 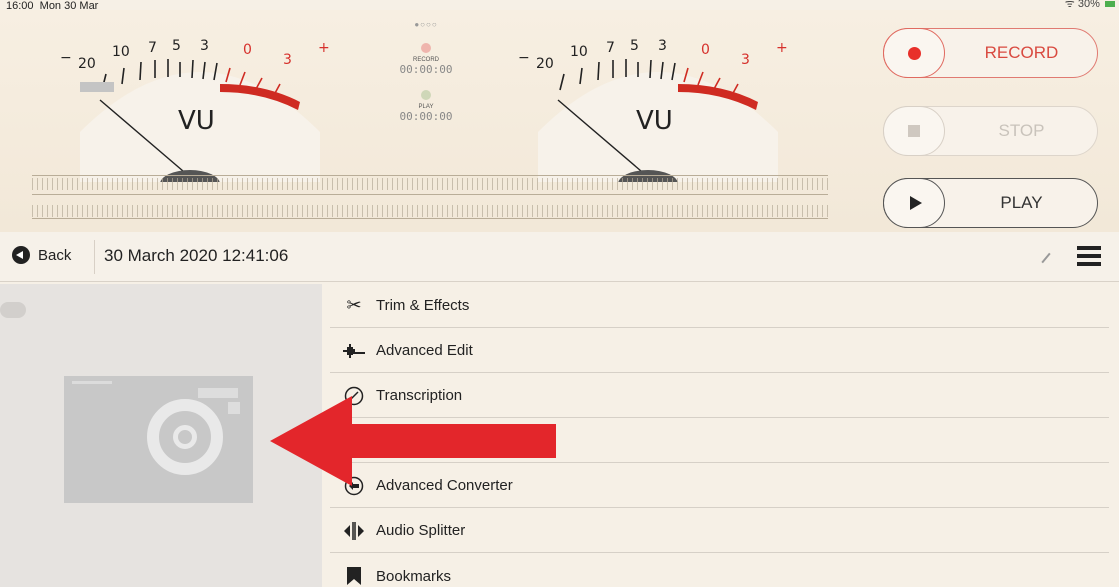 What do you see at coordinates (719, 531) in the screenshot?
I see `menu-item-audio-splitter: Audio Splitter` at bounding box center [719, 531].